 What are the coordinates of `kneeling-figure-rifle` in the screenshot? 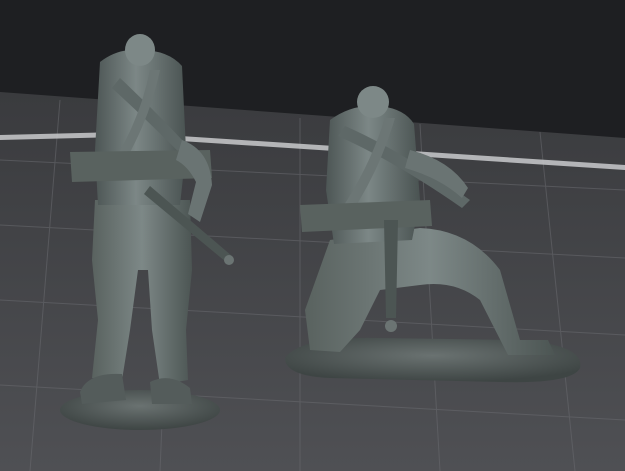 It's located at (391, 269).